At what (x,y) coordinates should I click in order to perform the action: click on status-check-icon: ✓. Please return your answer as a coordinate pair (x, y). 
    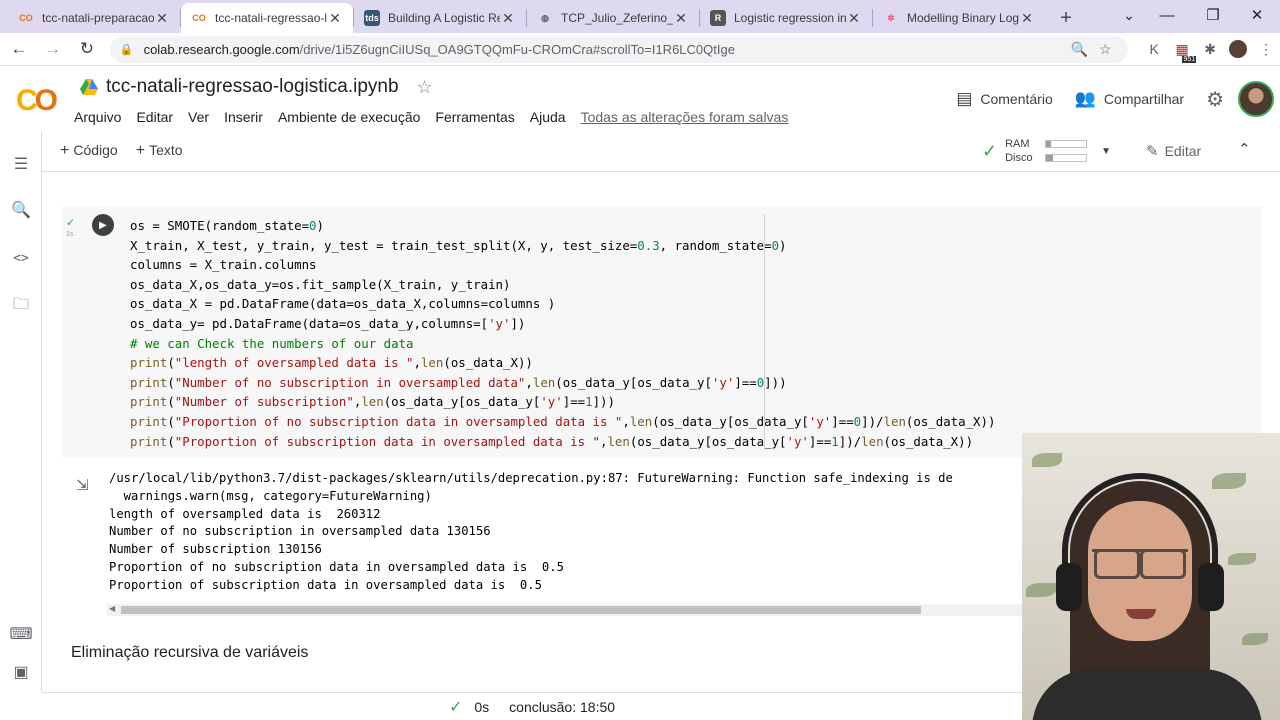
    Looking at the image, I should click on (455, 707).